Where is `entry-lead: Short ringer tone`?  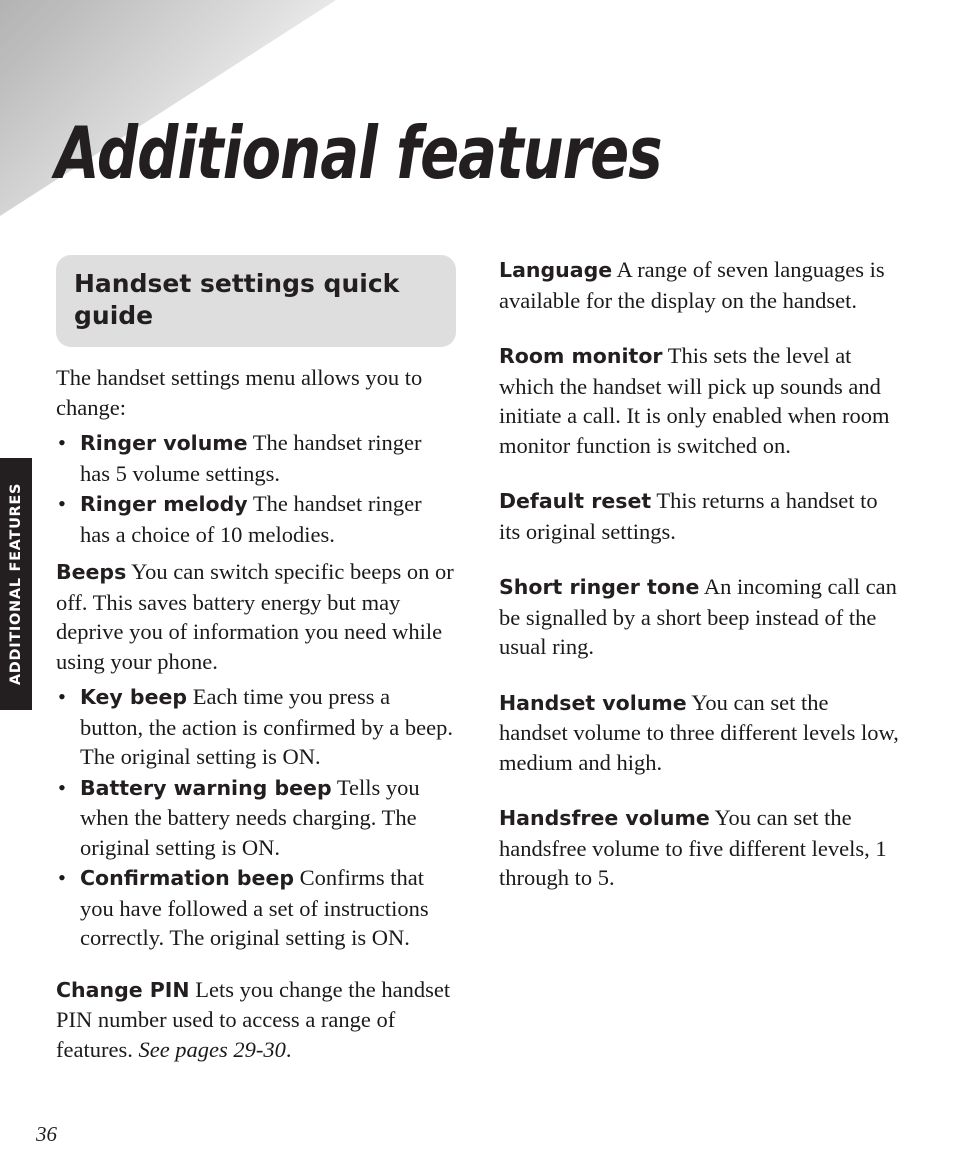 entry-lead: Short ringer tone is located at coordinates (599, 587).